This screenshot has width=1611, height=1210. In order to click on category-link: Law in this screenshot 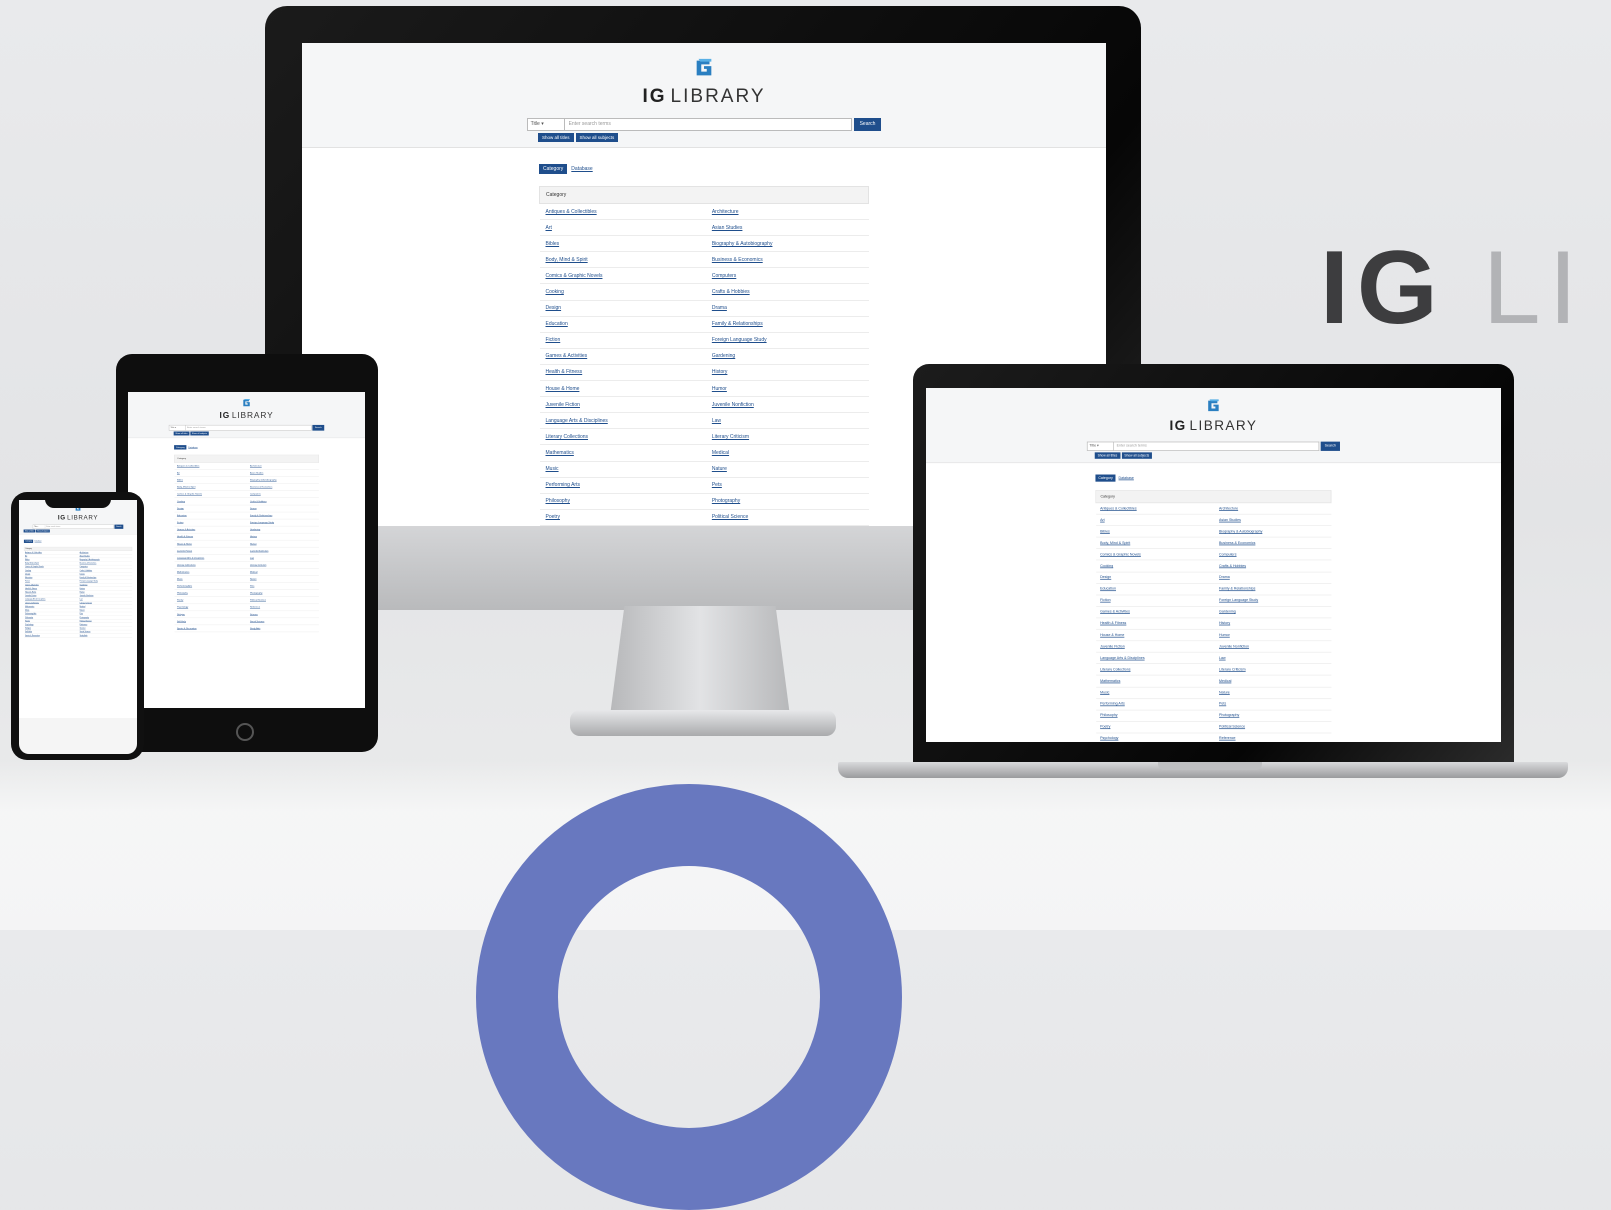, I will do `click(283, 558)`.